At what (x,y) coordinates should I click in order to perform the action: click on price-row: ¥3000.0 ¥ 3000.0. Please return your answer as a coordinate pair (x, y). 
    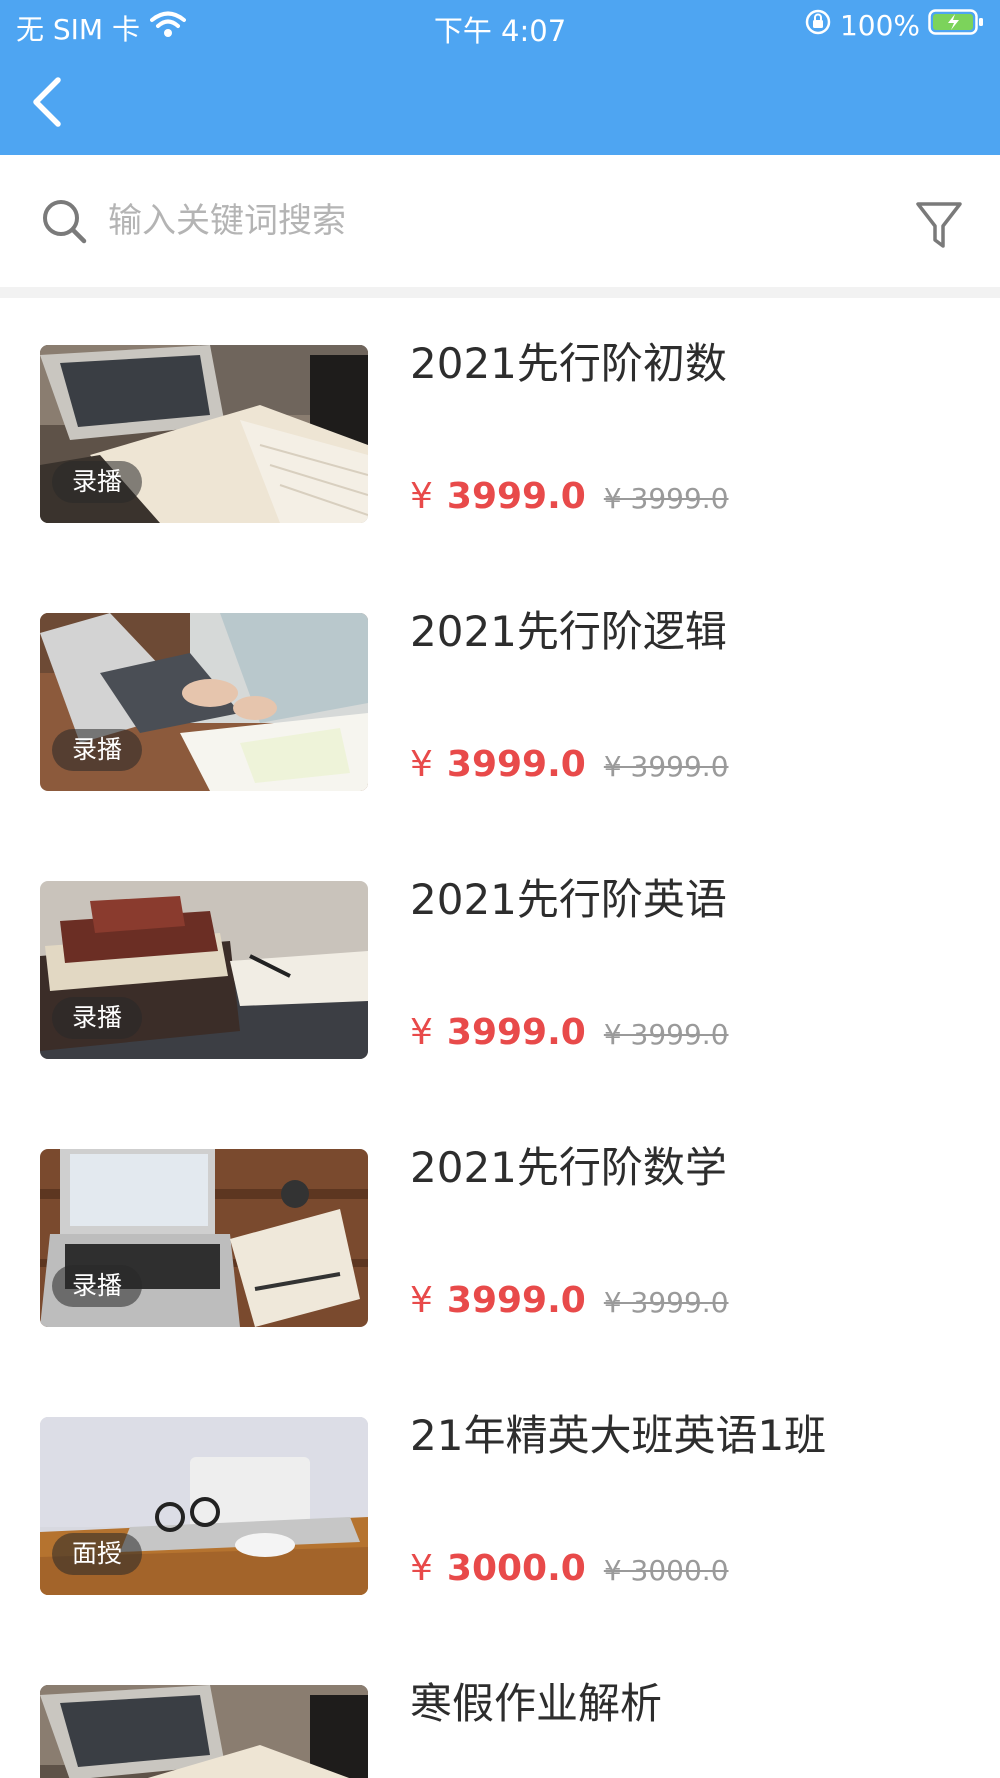
    Looking at the image, I should click on (569, 1568).